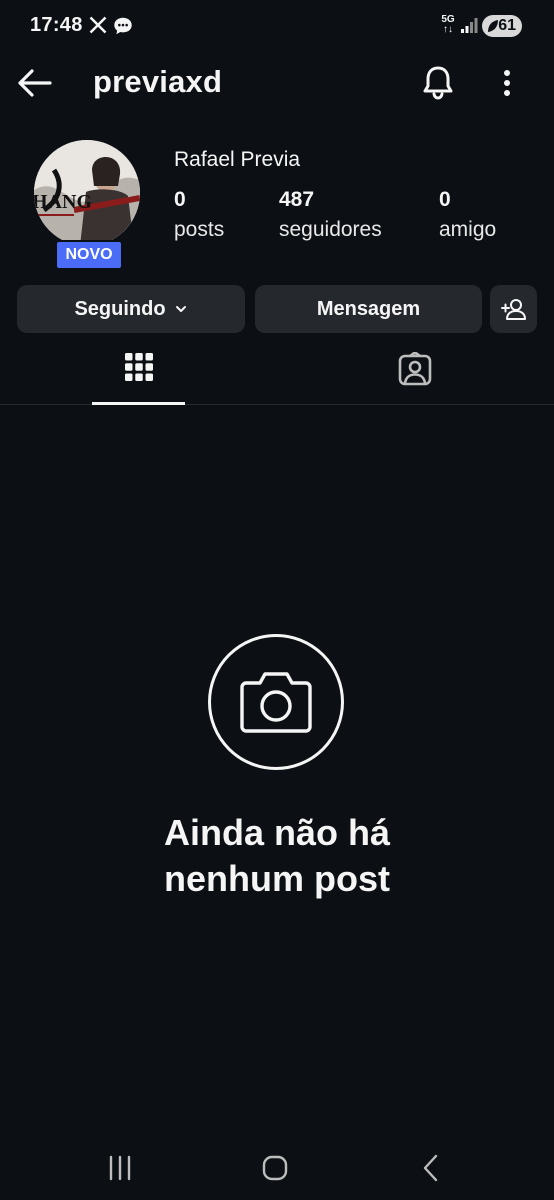 The height and width of the screenshot is (1200, 554). I want to click on profile-tabs, so click(277, 372).